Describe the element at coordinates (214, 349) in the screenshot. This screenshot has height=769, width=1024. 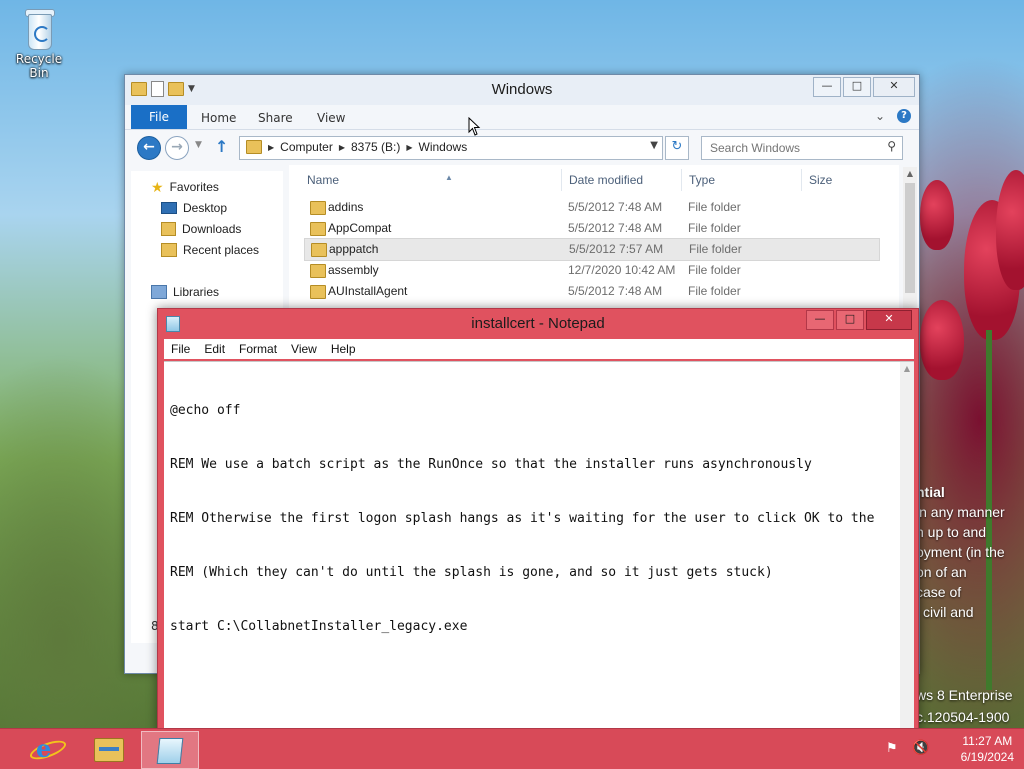
I see `menu-edit: Edit` at that location.